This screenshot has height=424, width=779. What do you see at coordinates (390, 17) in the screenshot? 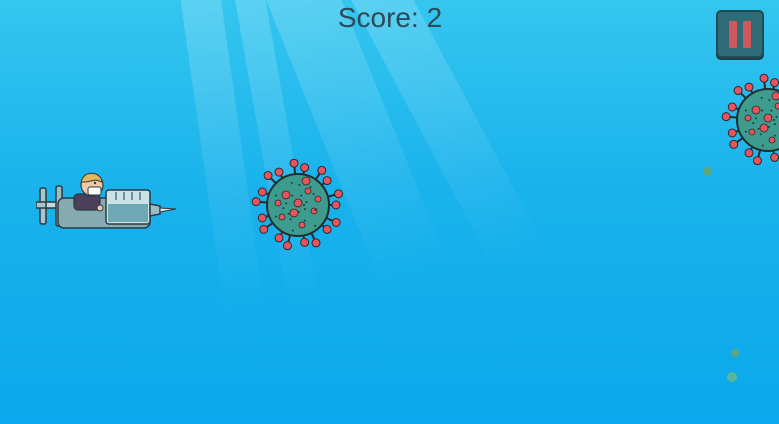
I see `score-label: Score: 2` at bounding box center [390, 17].